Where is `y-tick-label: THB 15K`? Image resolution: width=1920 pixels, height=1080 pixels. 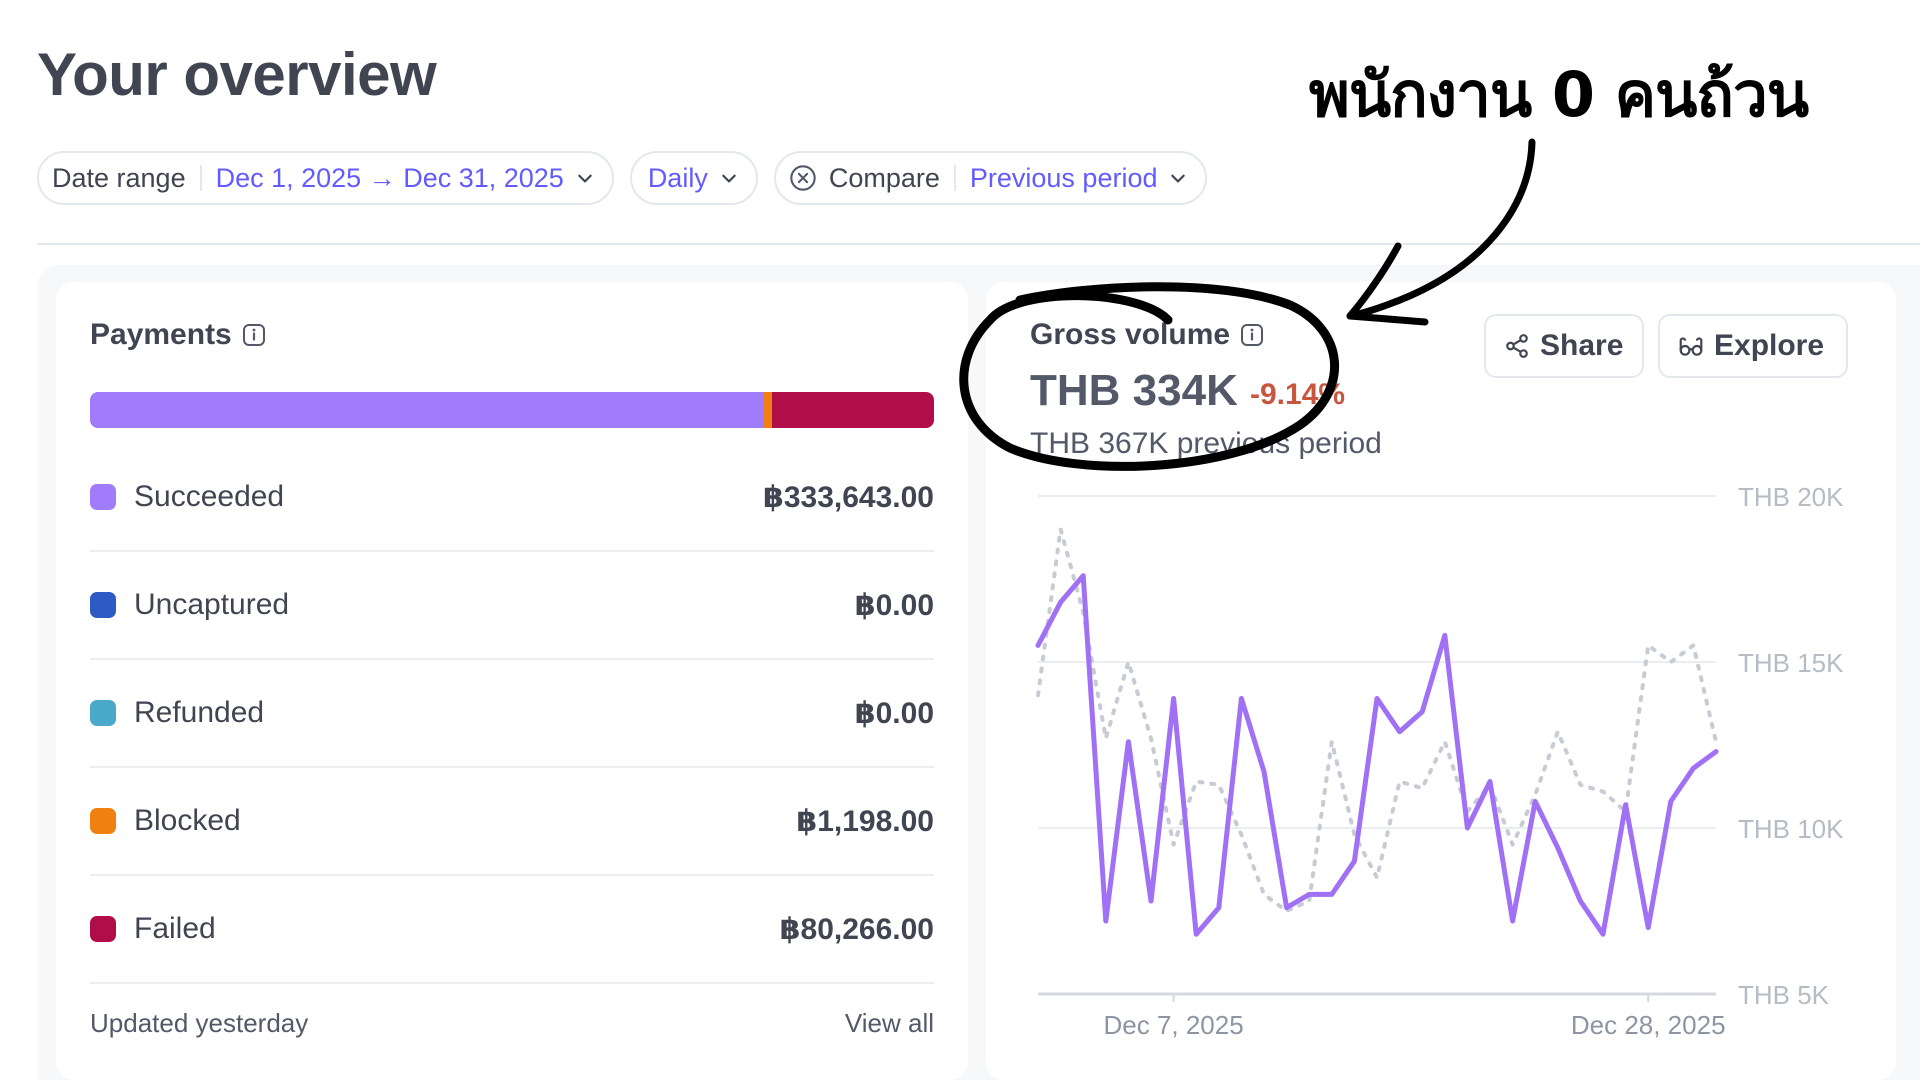 y-tick-label: THB 15K is located at coordinates (1791, 663).